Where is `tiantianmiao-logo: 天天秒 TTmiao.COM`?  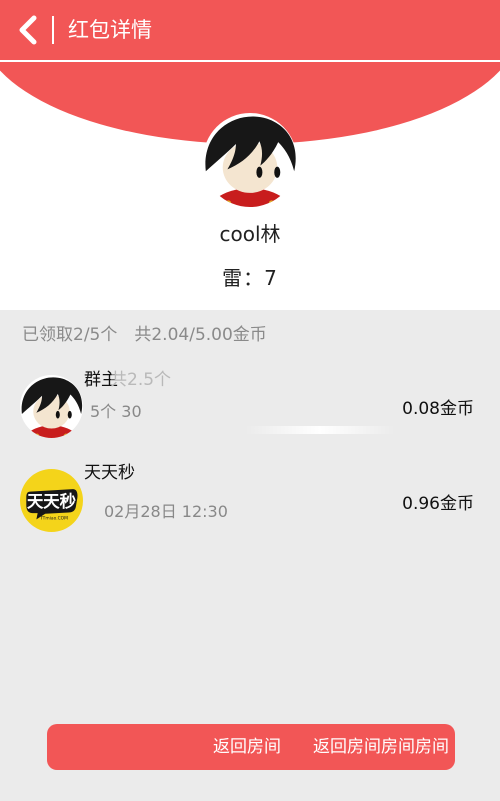
tiantianmiao-logo: 天天秒 TTmiao.COM is located at coordinates (51, 500).